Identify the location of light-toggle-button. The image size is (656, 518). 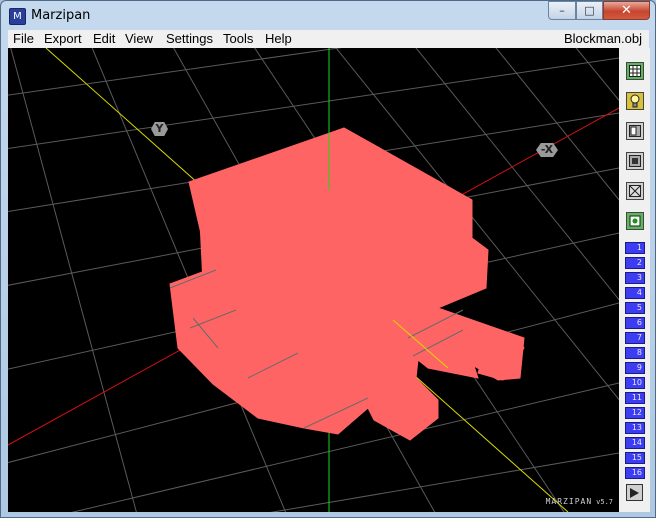
(635, 101).